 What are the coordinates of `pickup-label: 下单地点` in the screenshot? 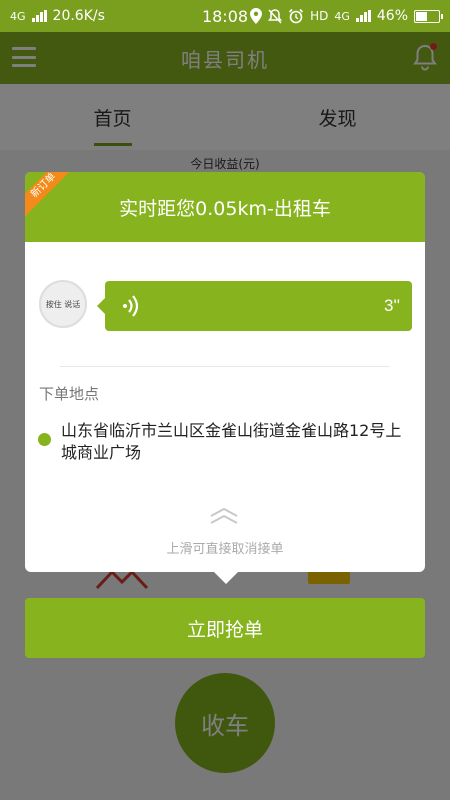 It's located at (69, 394).